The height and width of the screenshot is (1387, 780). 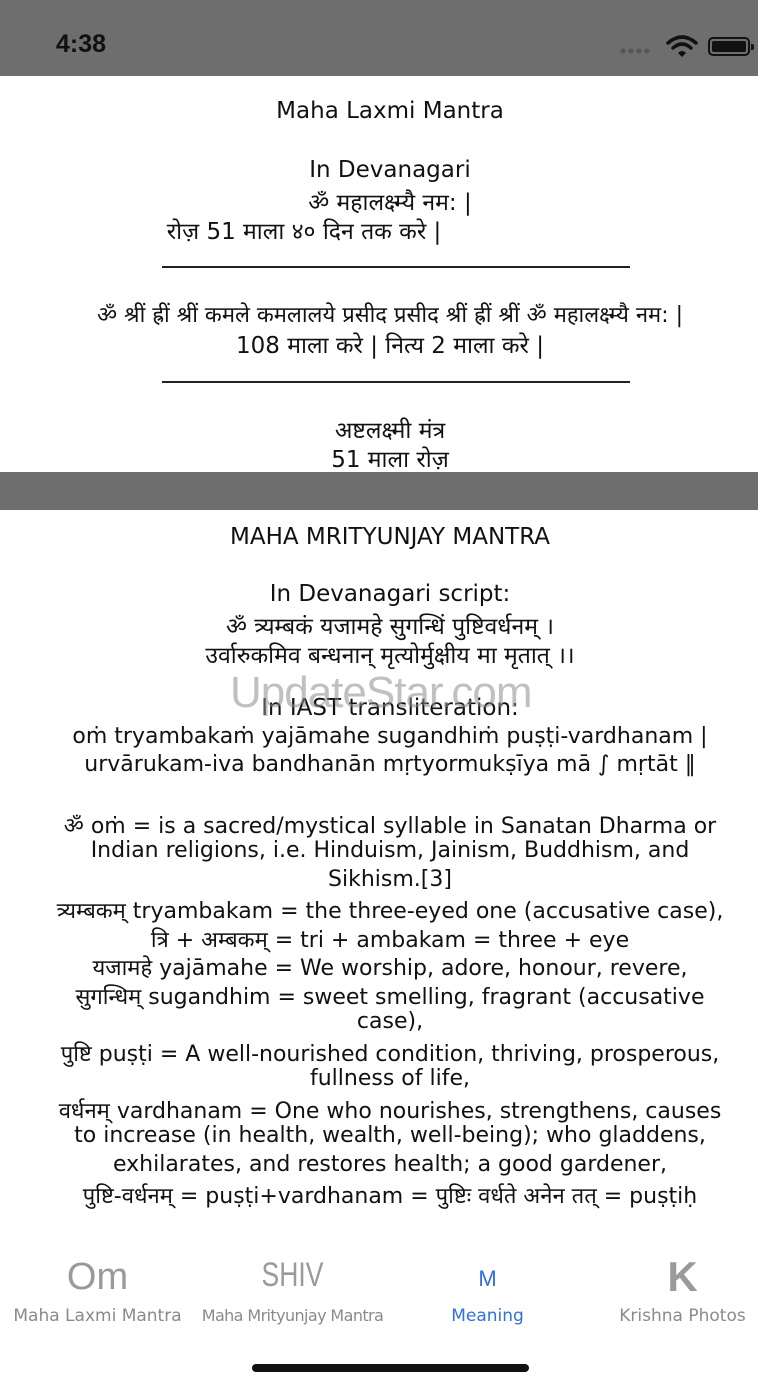 I want to click on tab-label: Meaning, so click(x=487, y=1316).